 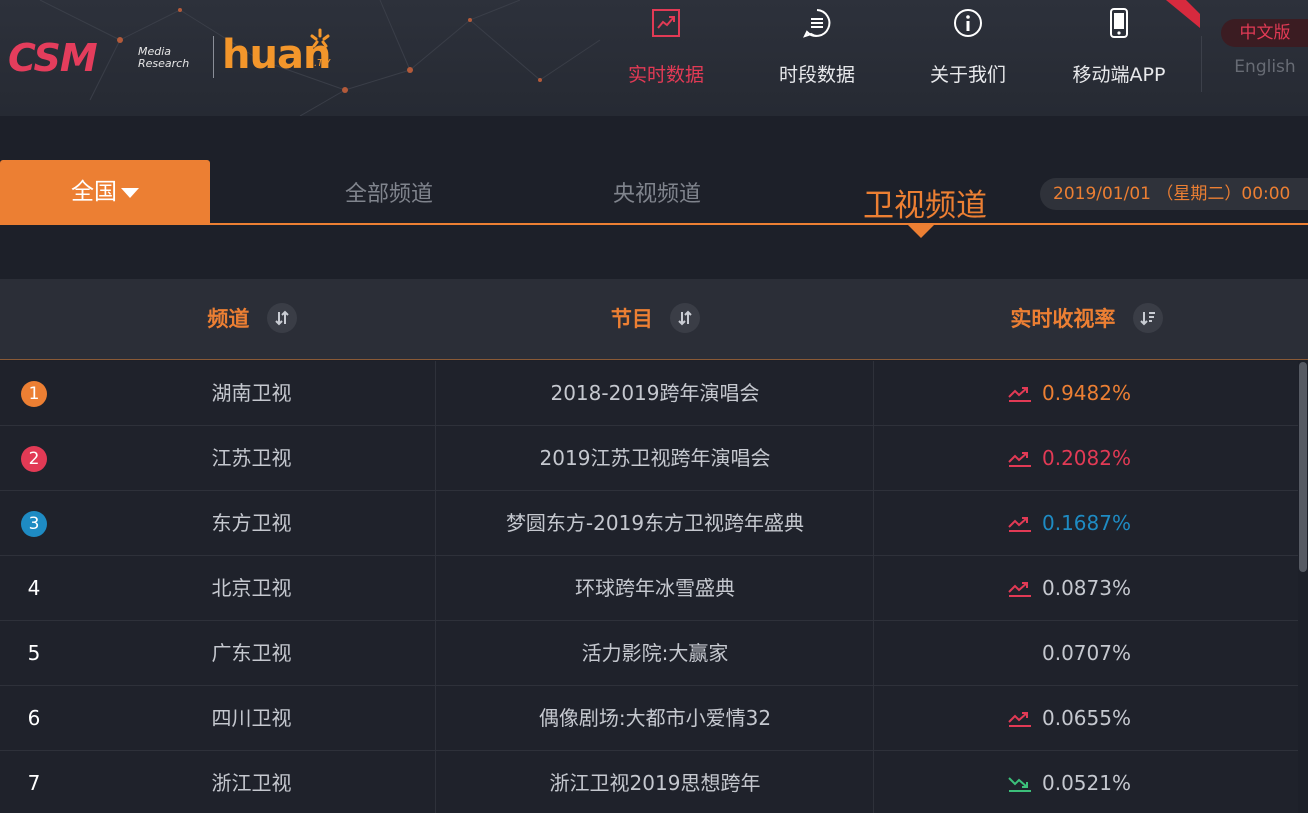 I want to click on rank-cell: 6, so click(x=34, y=718).